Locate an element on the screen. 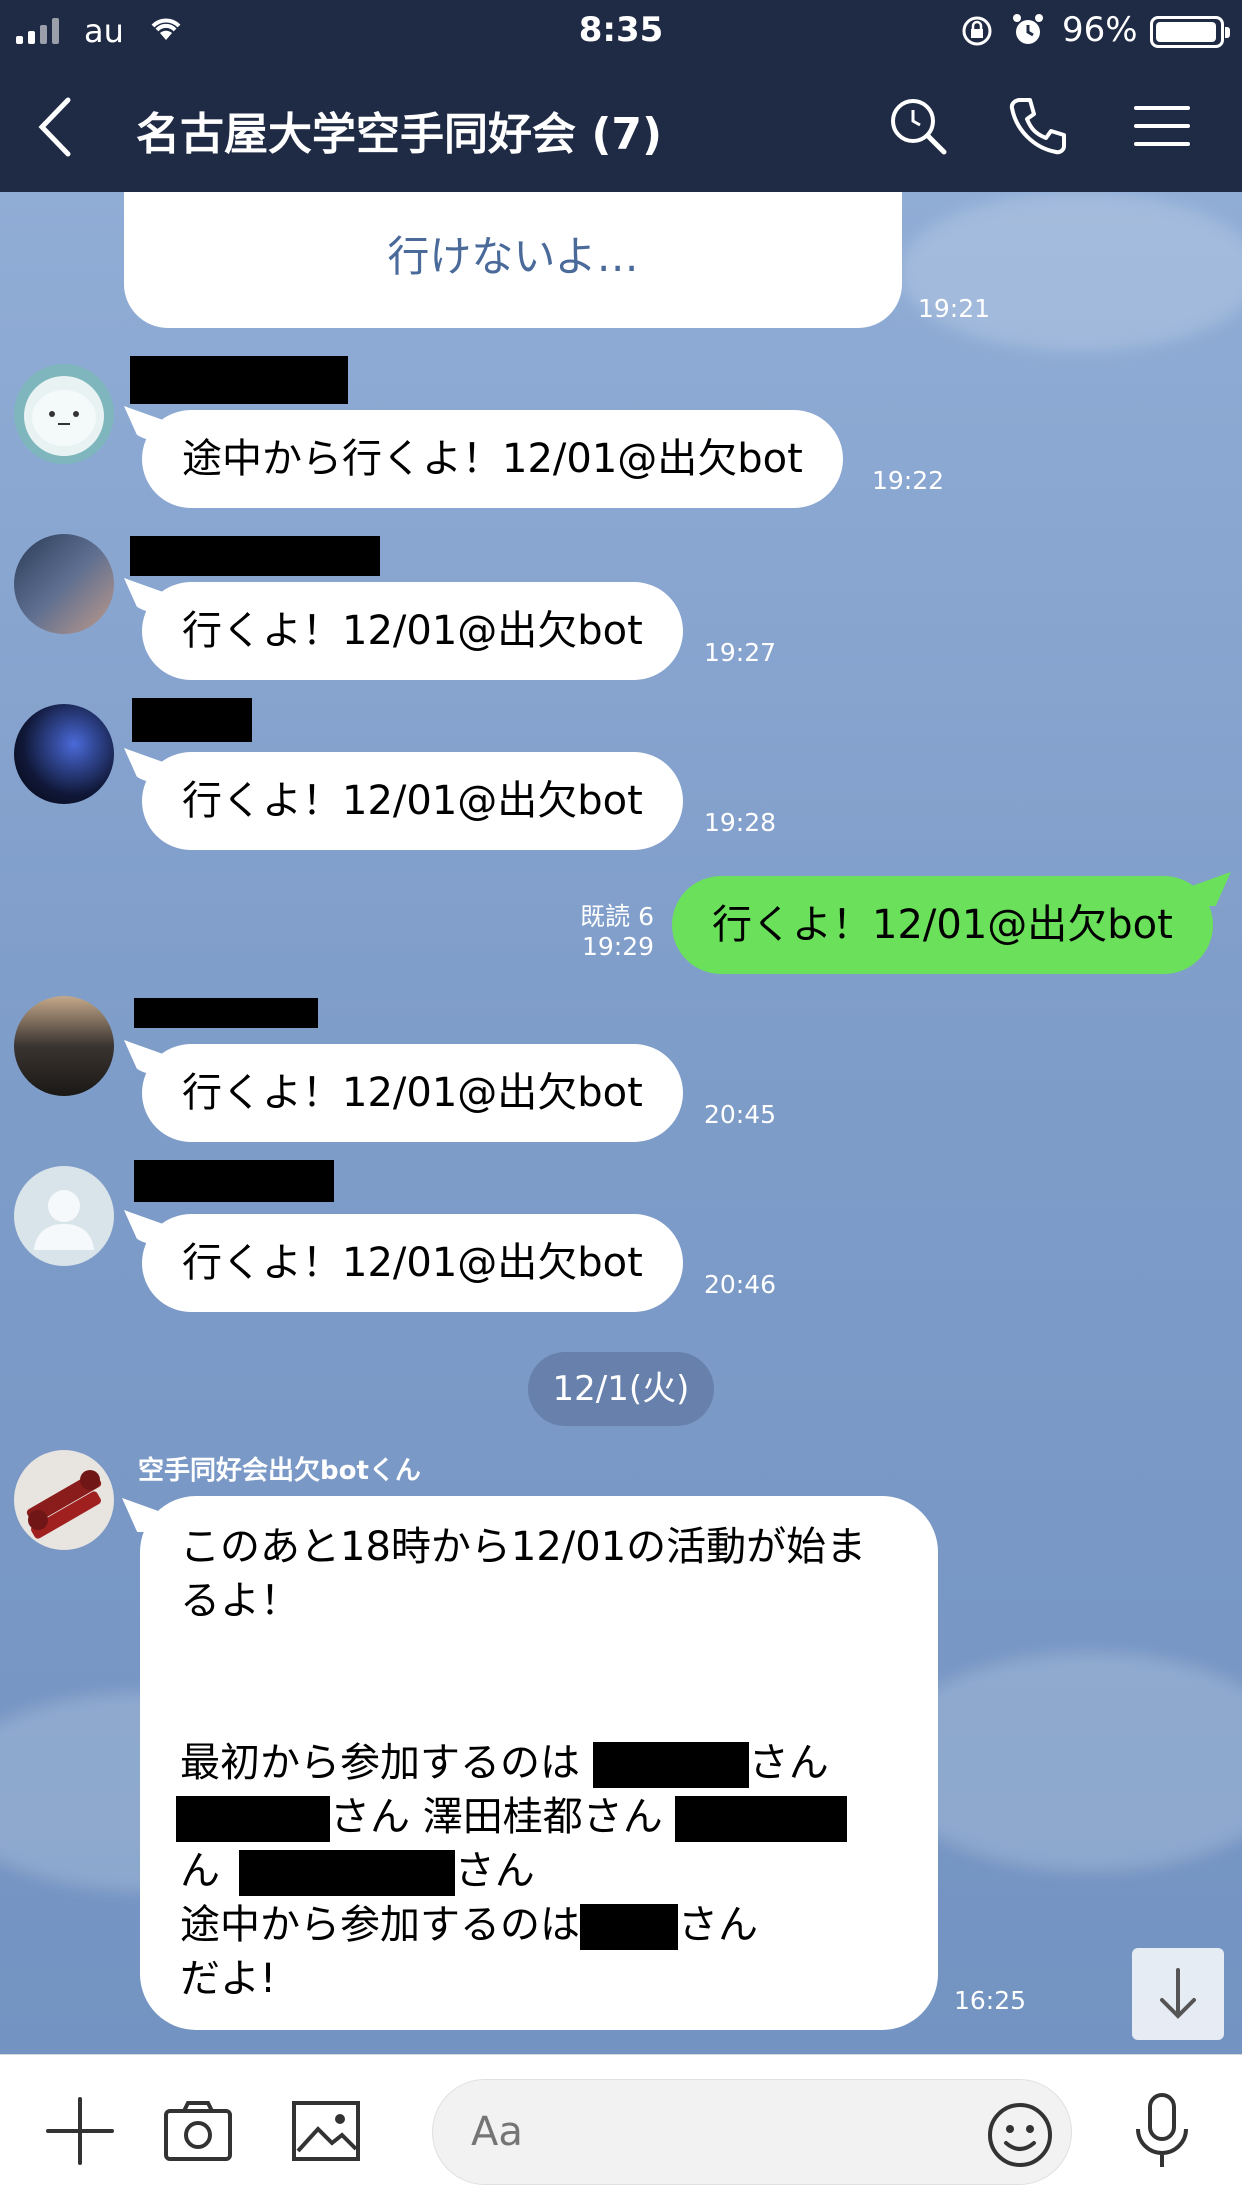 The image size is (1242, 2208). emoji-icon is located at coordinates (1020, 2135).